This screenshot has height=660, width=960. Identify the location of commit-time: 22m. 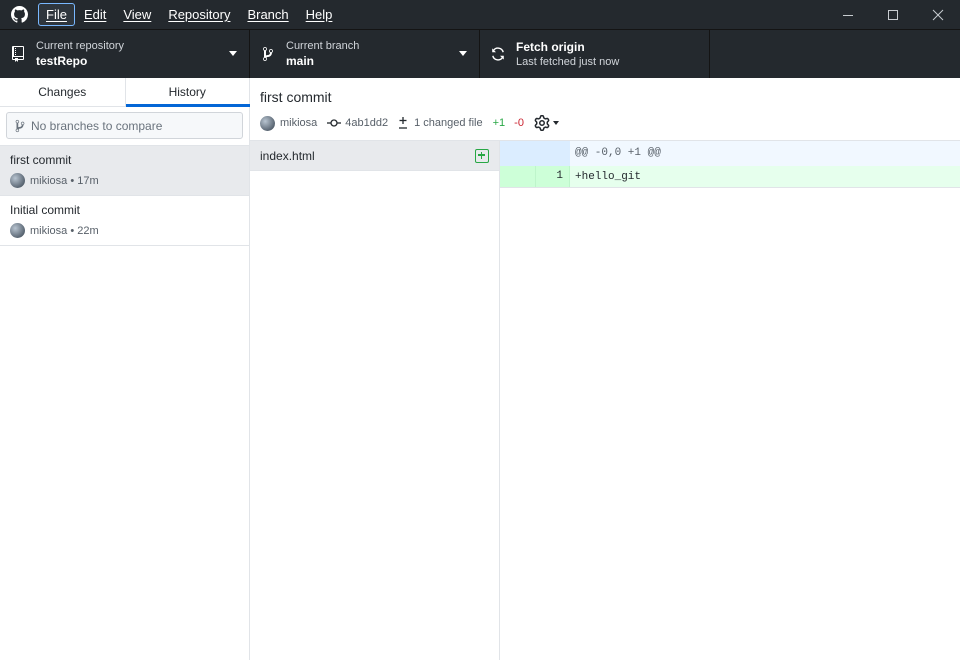
(88, 230).